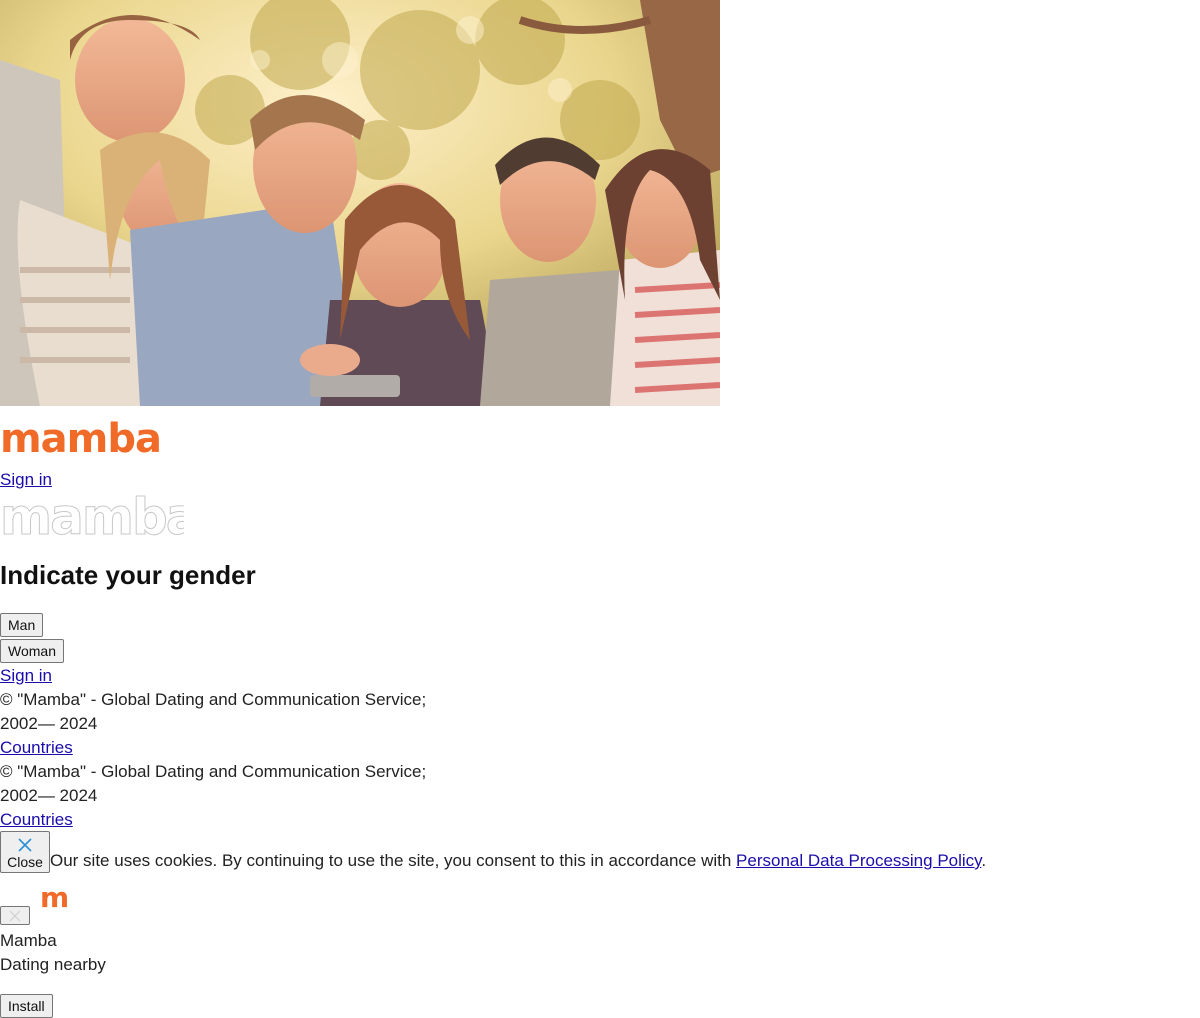  What do you see at coordinates (25, 862) in the screenshot?
I see `close-label: Close` at bounding box center [25, 862].